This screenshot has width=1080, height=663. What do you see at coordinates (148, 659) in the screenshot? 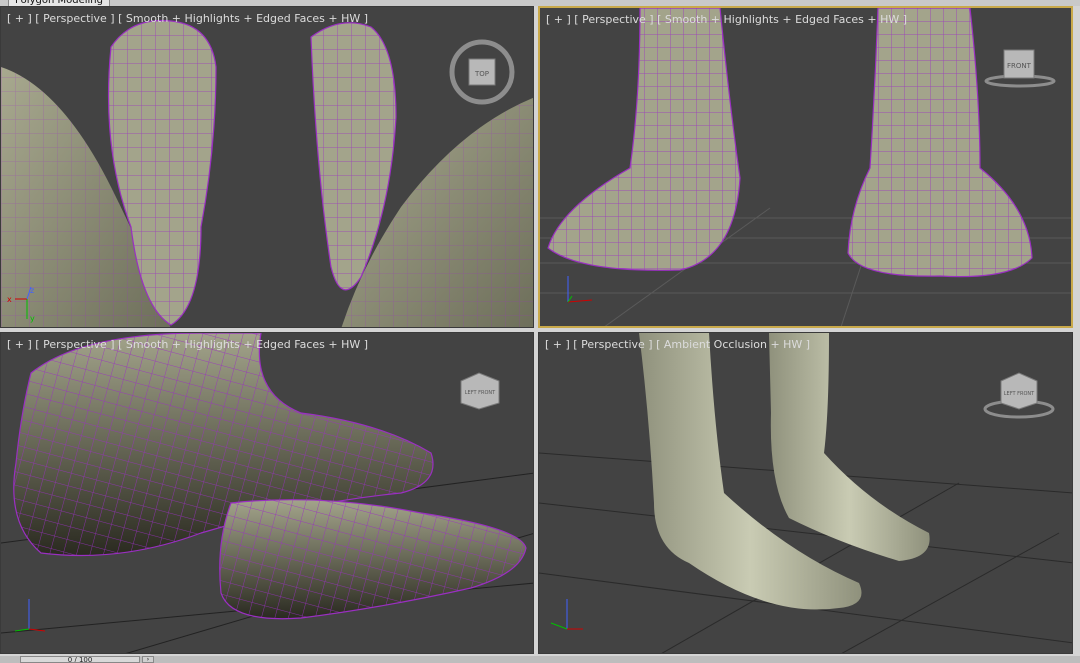
I see `chevron-right-icon: ›` at bounding box center [148, 659].